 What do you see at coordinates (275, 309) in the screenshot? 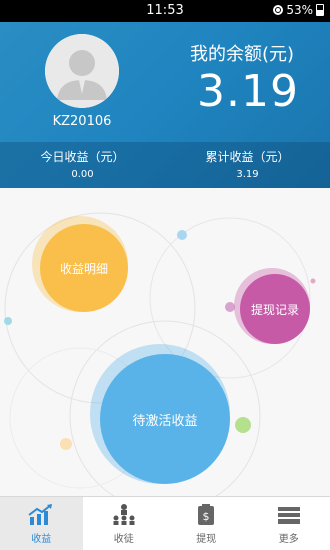
I see `withdraw-record-button: 提现记录` at bounding box center [275, 309].